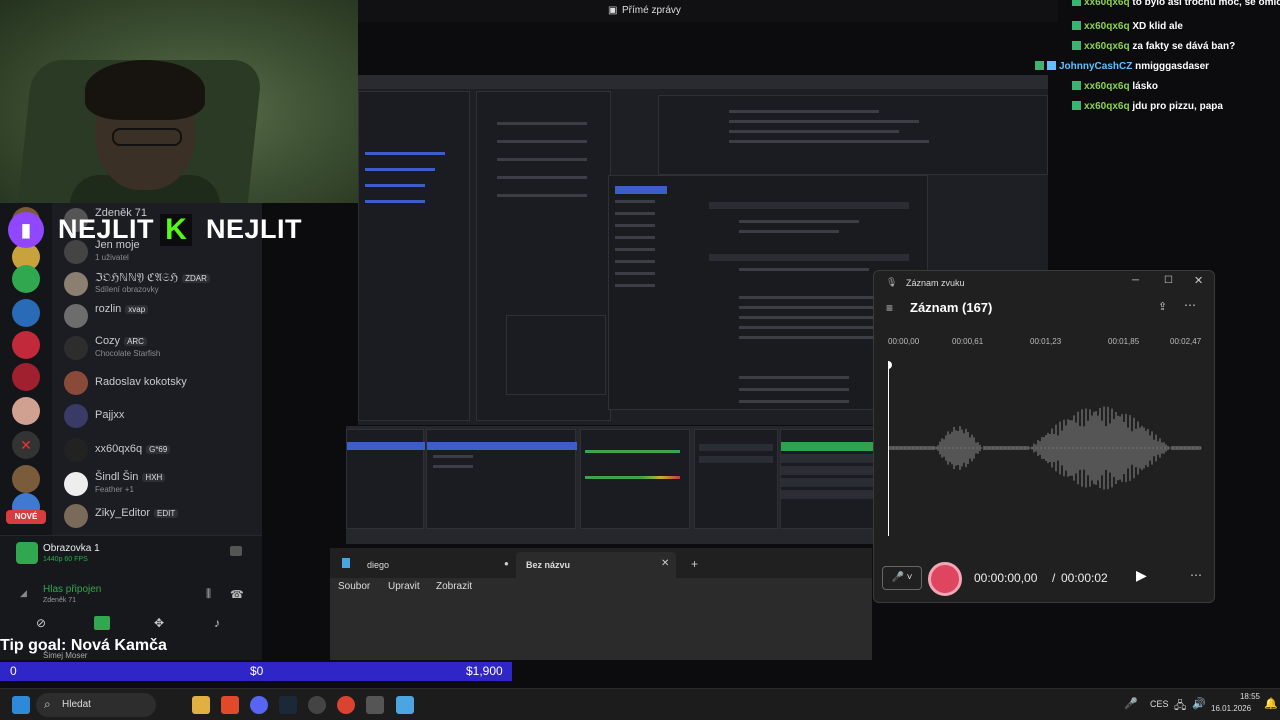 This screenshot has width=1280, height=720. I want to click on voice-status: Hlas připojen, so click(72, 589).